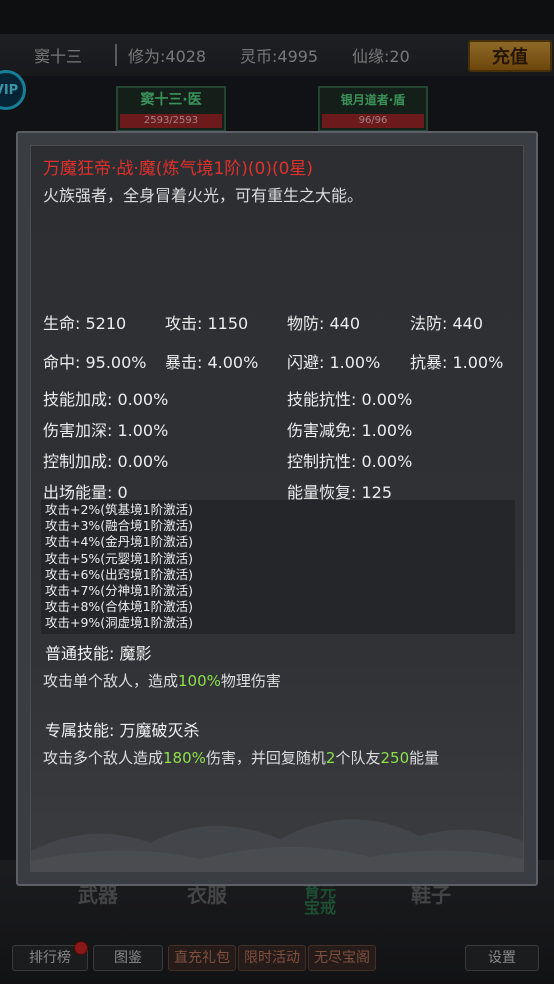  What do you see at coordinates (265, 758) in the screenshot?
I see `special-skill-desc-part2: 伤害，并回复随机` at bounding box center [265, 758].